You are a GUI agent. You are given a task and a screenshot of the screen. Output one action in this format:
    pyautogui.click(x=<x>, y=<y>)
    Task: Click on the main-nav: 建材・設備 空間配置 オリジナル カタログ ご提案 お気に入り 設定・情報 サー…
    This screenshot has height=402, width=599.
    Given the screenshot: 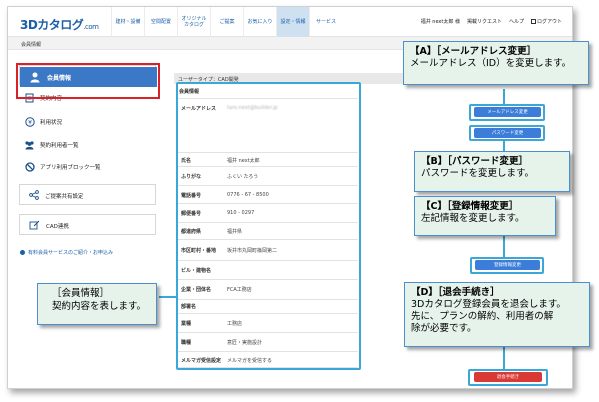 What is the action you would take?
    pyautogui.click(x=226, y=22)
    